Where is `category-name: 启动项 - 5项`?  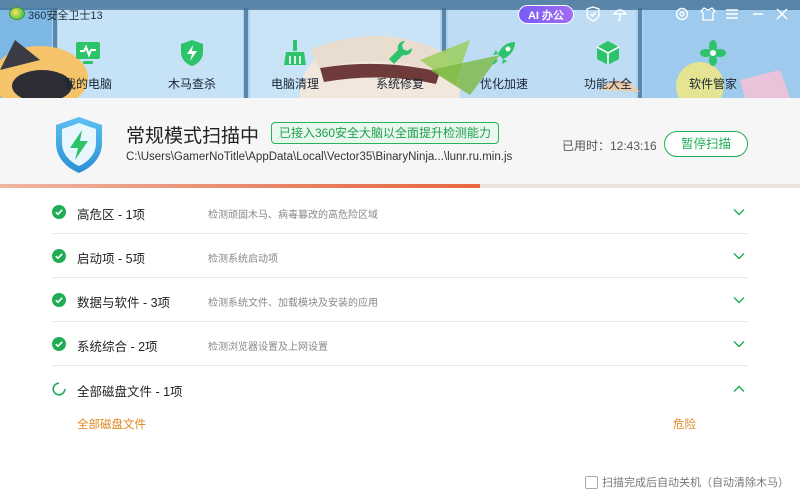
category-name: 启动项 - 5项 is located at coordinates (111, 259).